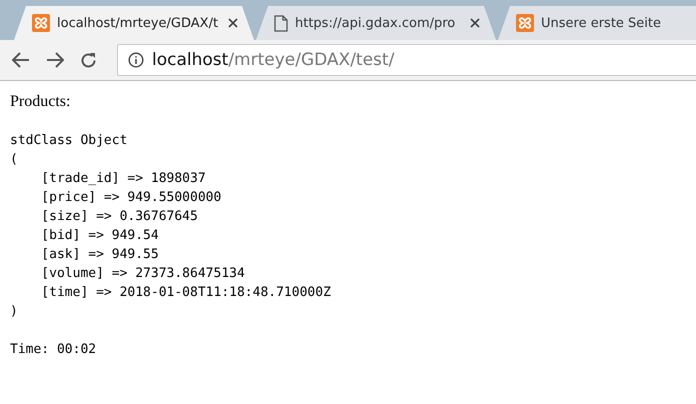 The image size is (696, 404). I want to click on info-icon, so click(136, 60).